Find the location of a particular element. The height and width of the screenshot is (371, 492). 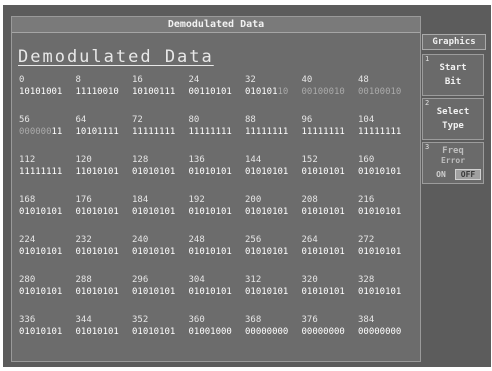

bit-offset-label: 40 is located at coordinates (307, 80).